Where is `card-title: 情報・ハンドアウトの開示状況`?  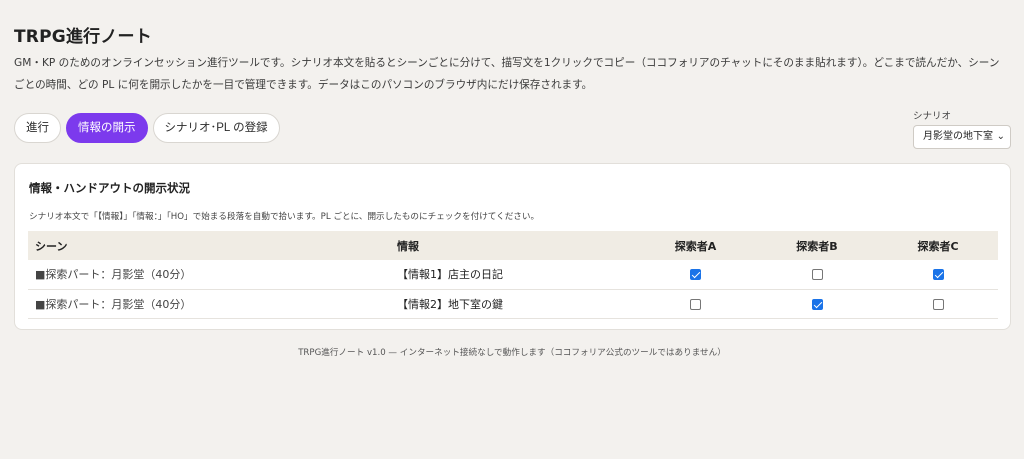
card-title: 情報・ハンドアウトの開示状況 is located at coordinates (109, 188).